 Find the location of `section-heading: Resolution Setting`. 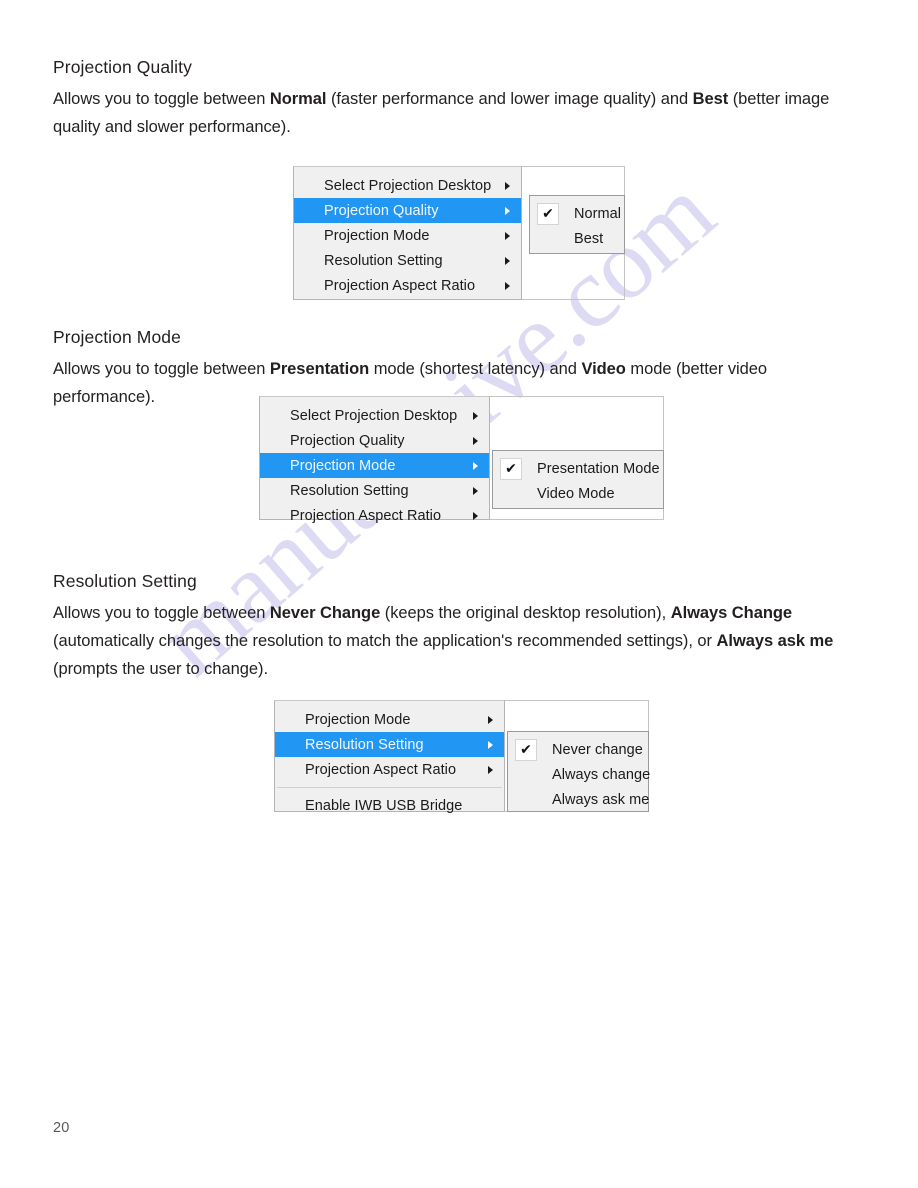

section-heading: Resolution Setting is located at coordinates (125, 581).